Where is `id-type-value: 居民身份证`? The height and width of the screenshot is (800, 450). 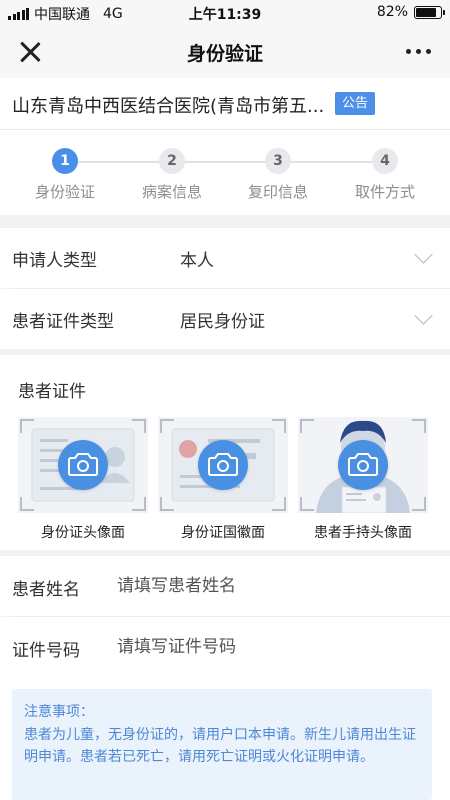 id-type-value: 居民身份证 is located at coordinates (222, 322).